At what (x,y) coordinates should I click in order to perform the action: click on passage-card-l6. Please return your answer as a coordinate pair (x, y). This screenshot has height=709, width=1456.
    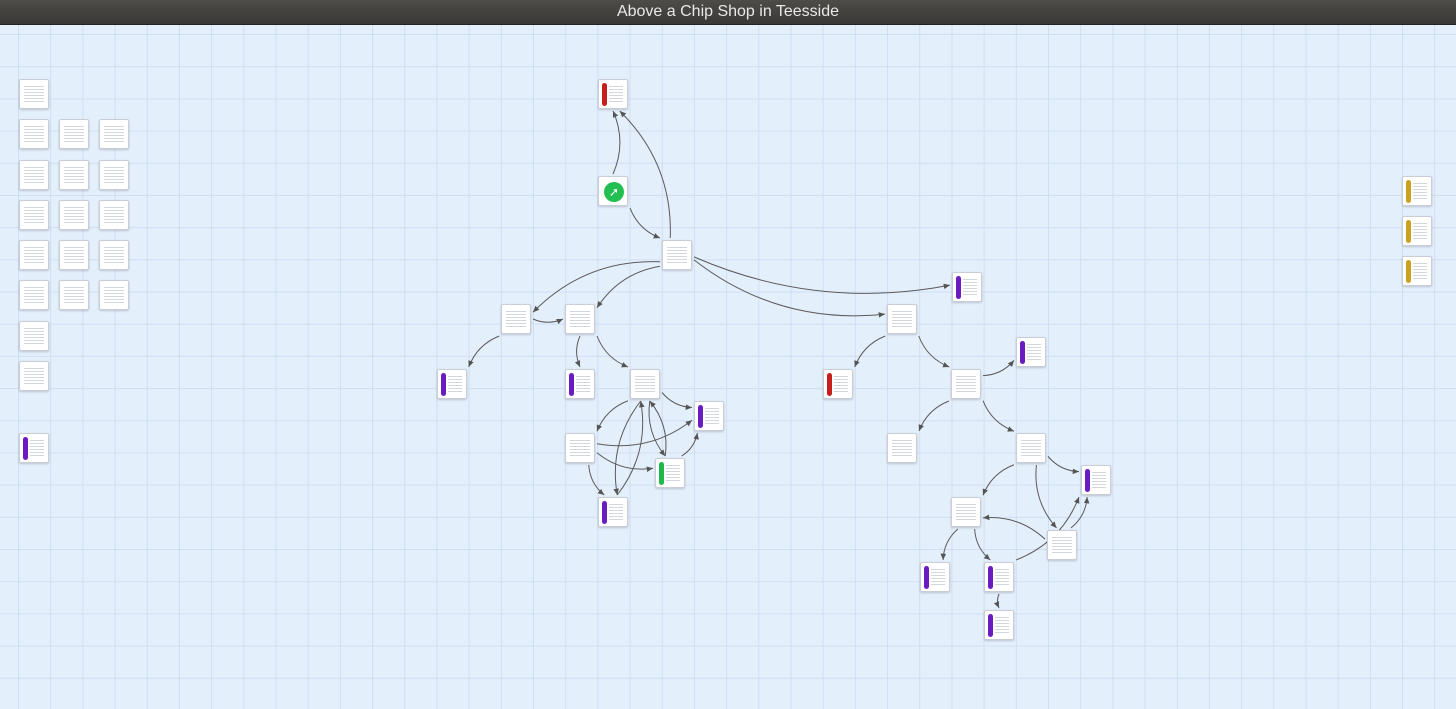
    Looking at the image, I should click on (74, 175).